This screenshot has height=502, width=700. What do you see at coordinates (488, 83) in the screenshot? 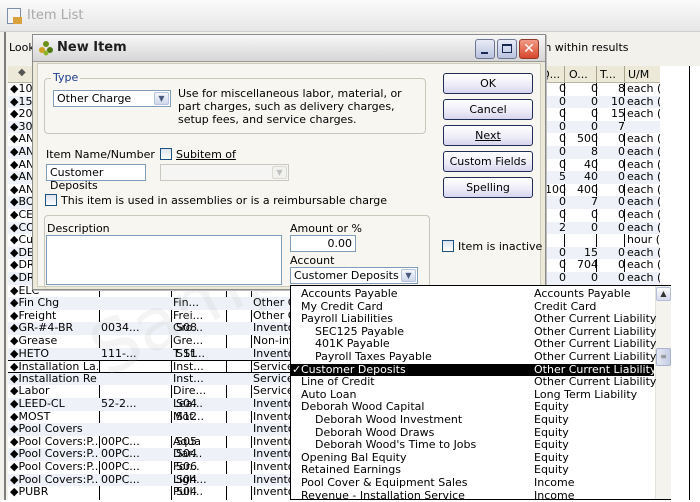
I see `ok-button: OK` at bounding box center [488, 83].